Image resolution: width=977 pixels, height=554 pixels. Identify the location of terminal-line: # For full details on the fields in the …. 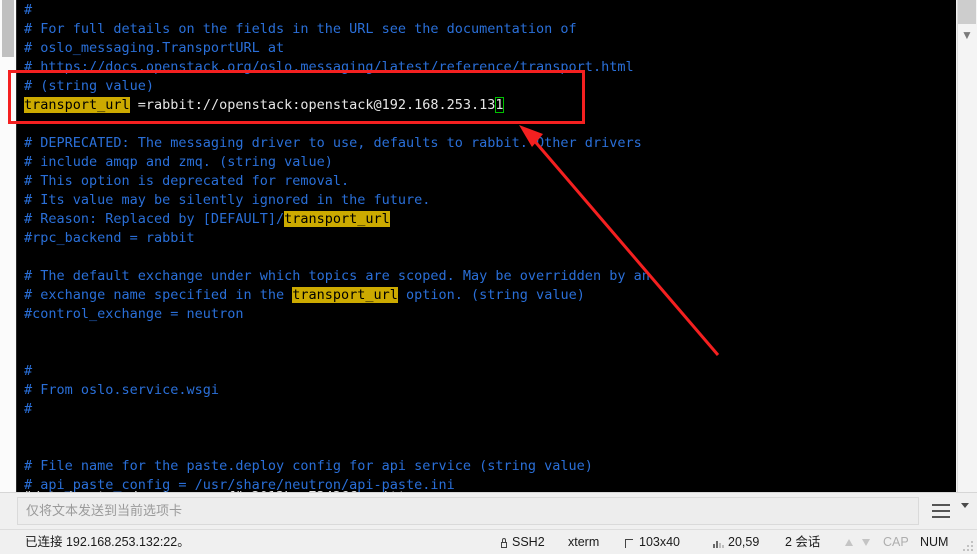
(490, 29).